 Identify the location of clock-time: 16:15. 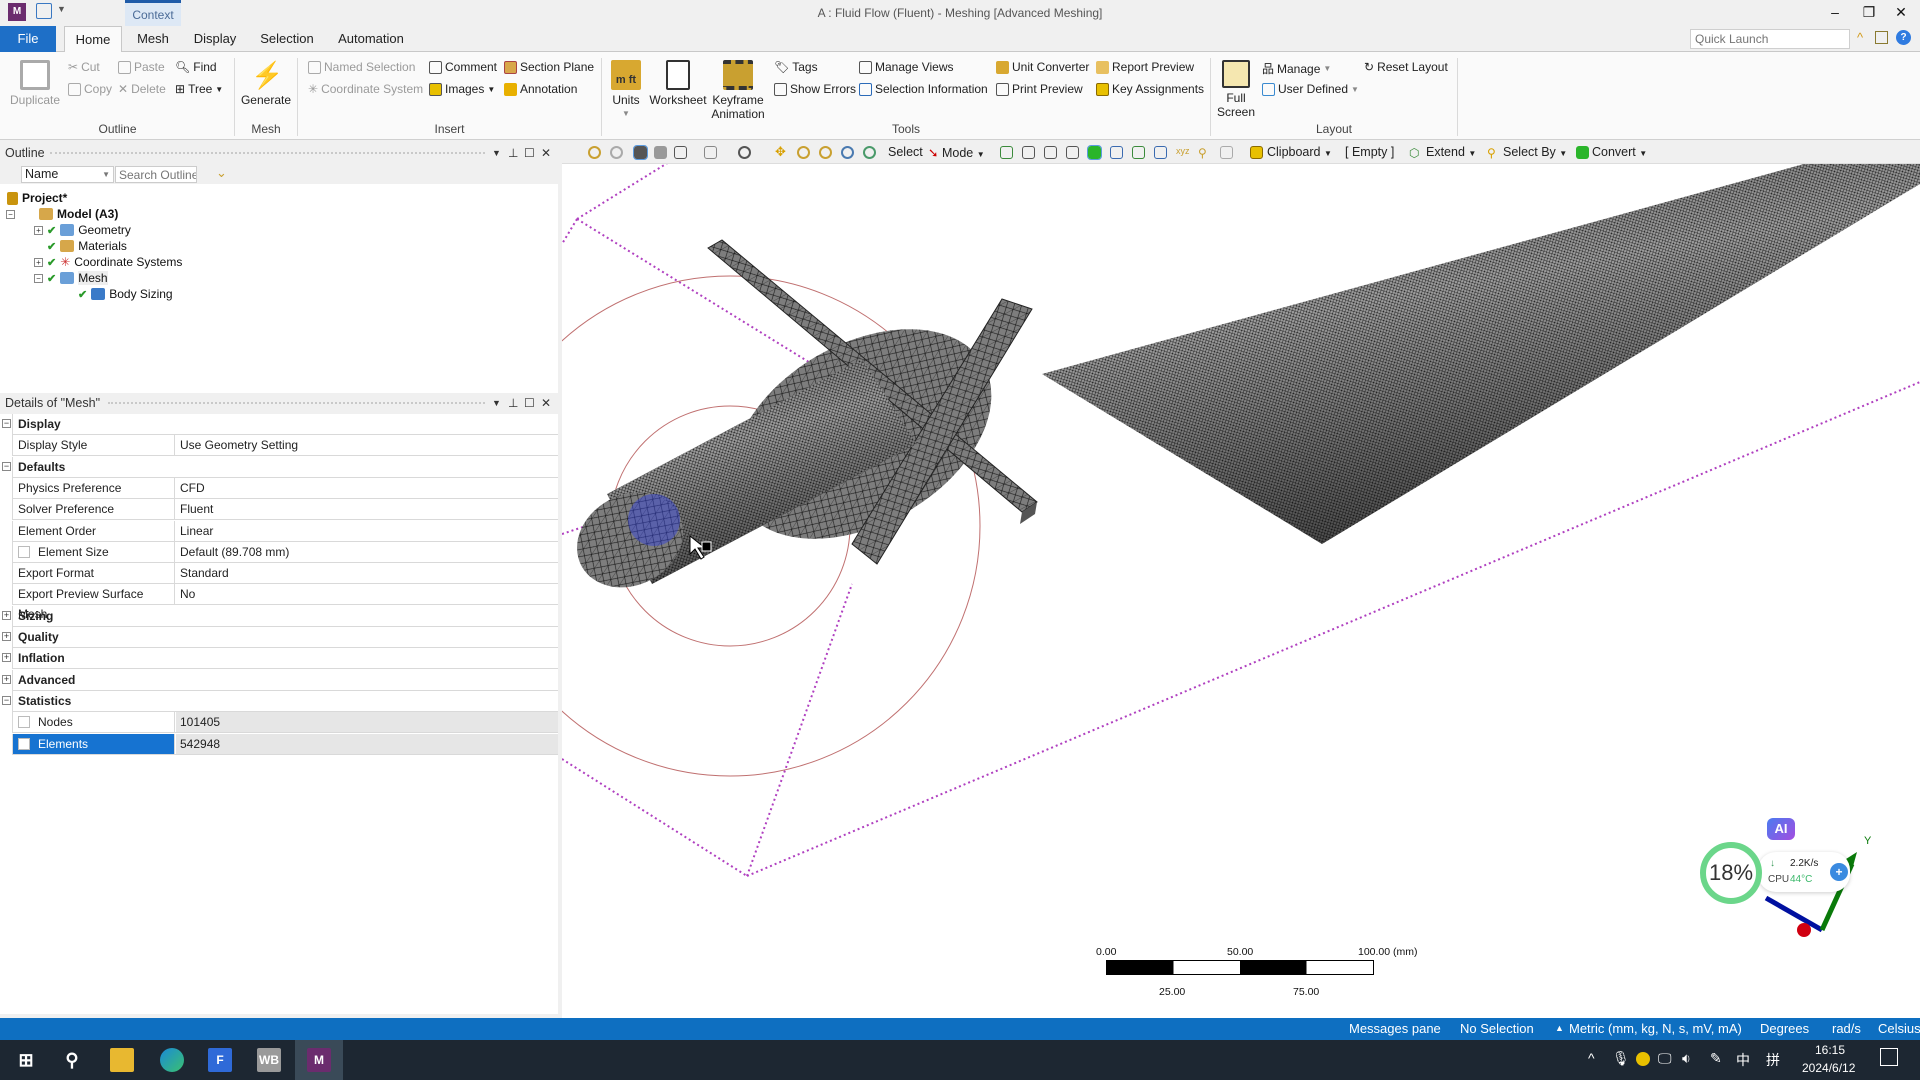
(1830, 1050).